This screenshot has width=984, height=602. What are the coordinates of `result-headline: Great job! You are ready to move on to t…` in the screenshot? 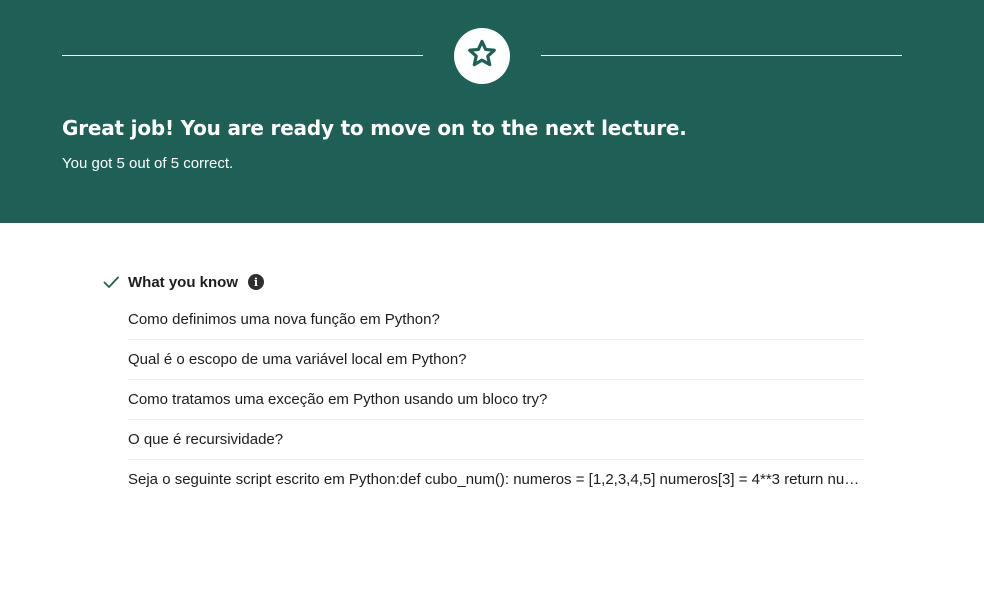 It's located at (374, 128).